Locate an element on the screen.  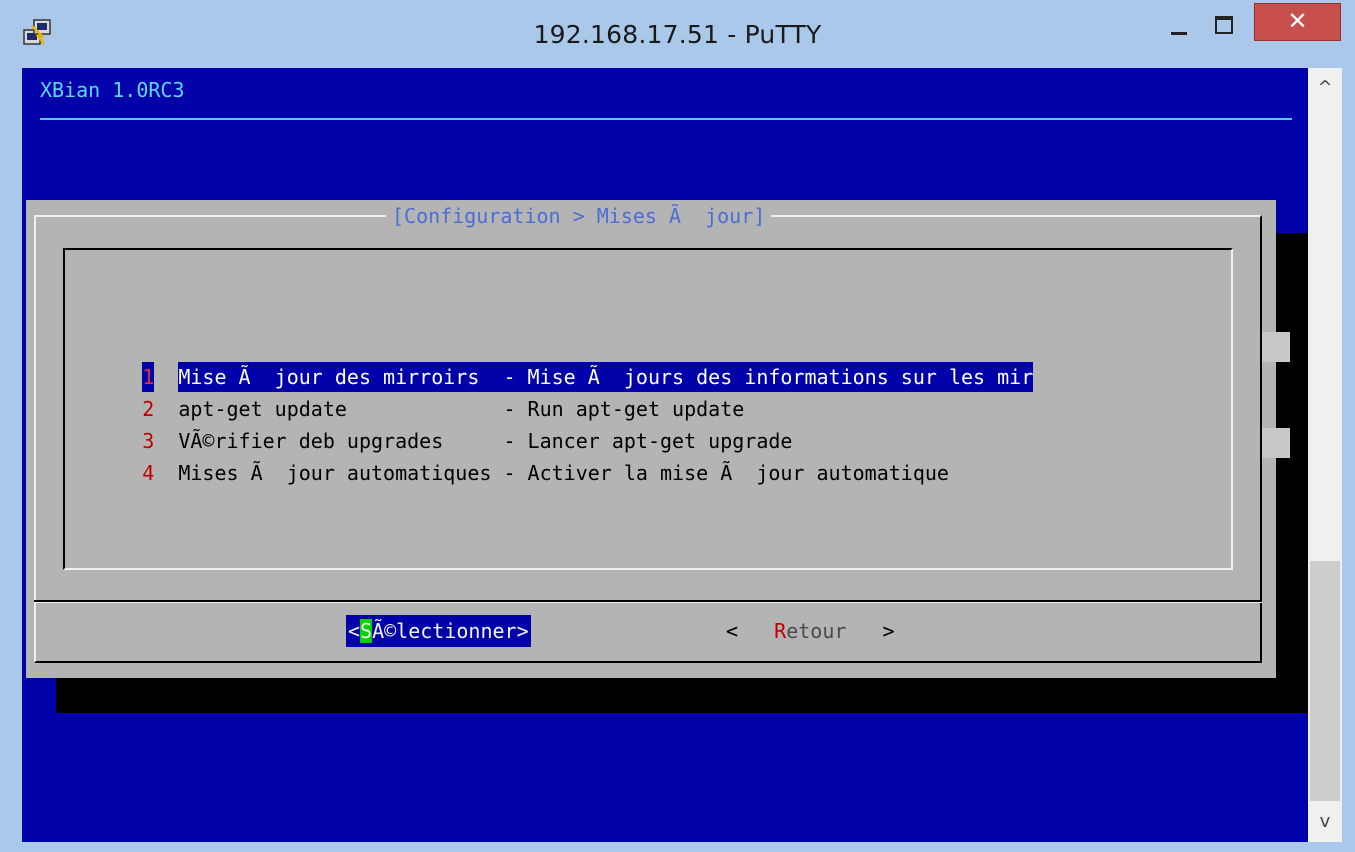
window-title: 192.168.17.51 - PuTTY is located at coordinates (677, 34).